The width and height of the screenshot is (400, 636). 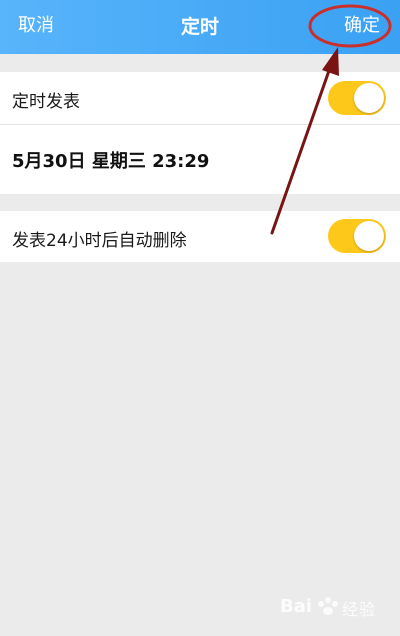 I want to click on auto-delete-label: 发表24小时后自动删除, so click(x=99, y=241).